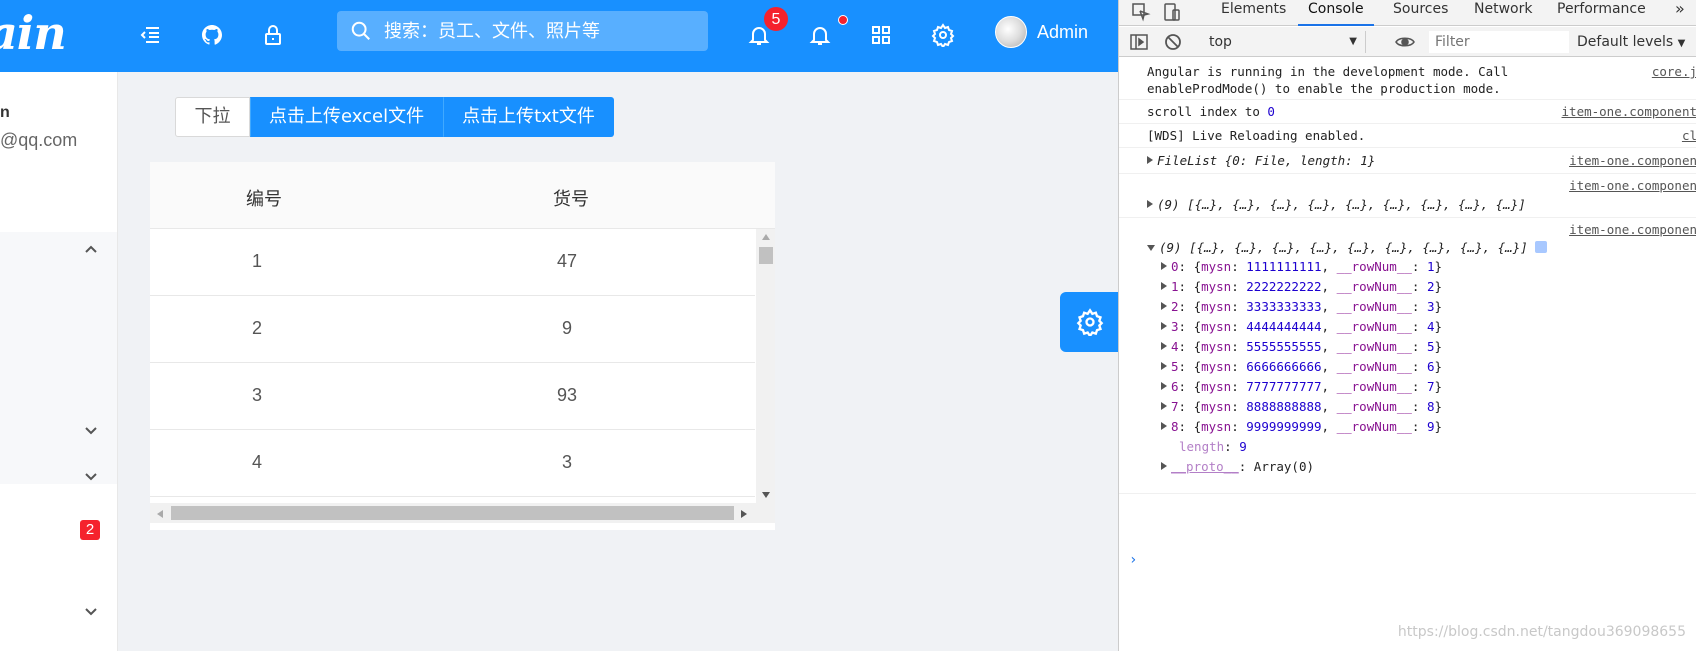 The height and width of the screenshot is (651, 1696). What do you see at coordinates (1089, 322) in the screenshot?
I see `theme-settings-button` at bounding box center [1089, 322].